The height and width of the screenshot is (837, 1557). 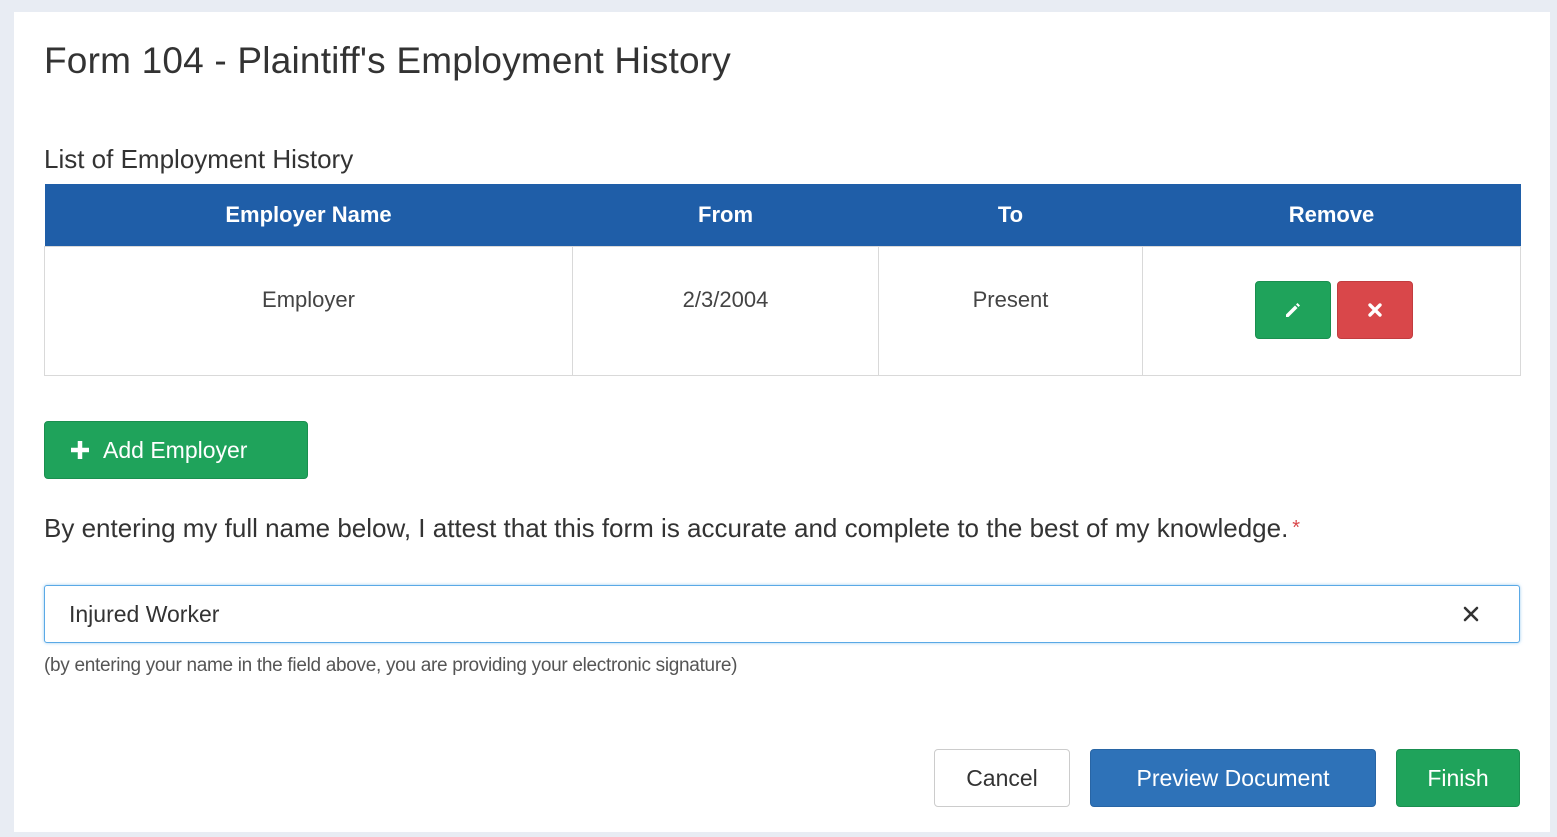 What do you see at coordinates (1458, 778) in the screenshot?
I see `finish-button: Finish` at bounding box center [1458, 778].